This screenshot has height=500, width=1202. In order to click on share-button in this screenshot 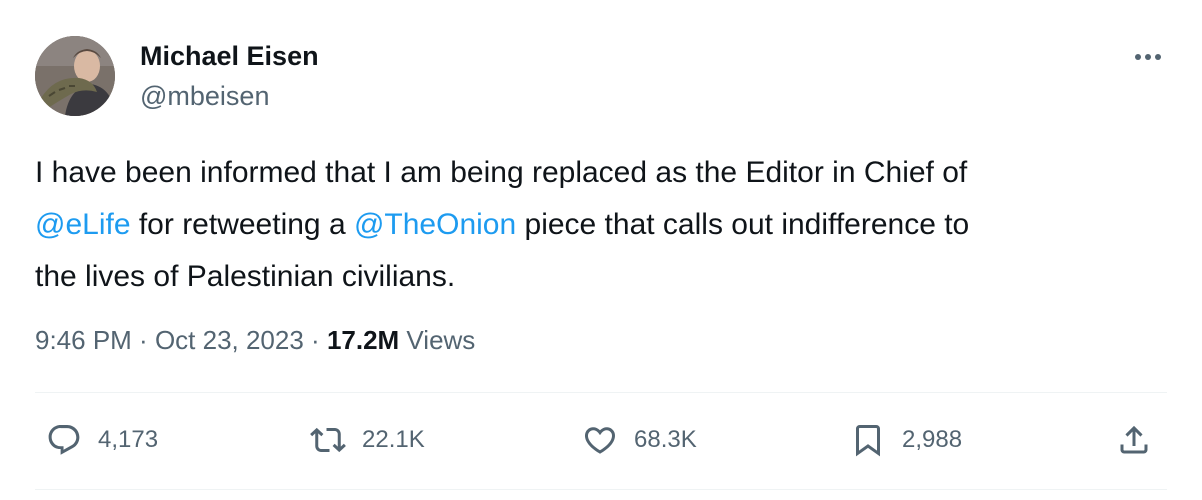, I will do `click(1134, 440)`.